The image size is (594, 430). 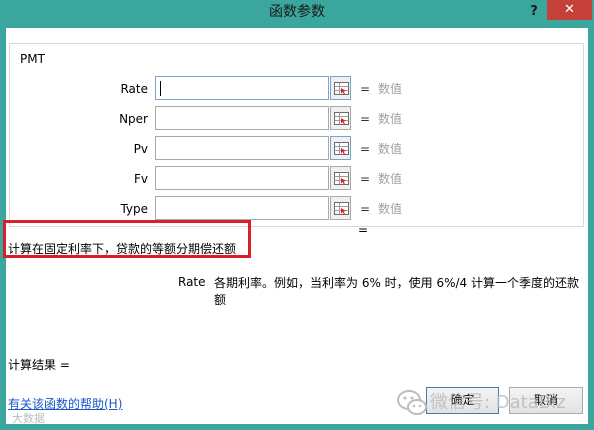 I want to click on pv-equals: =, so click(x=365, y=149).